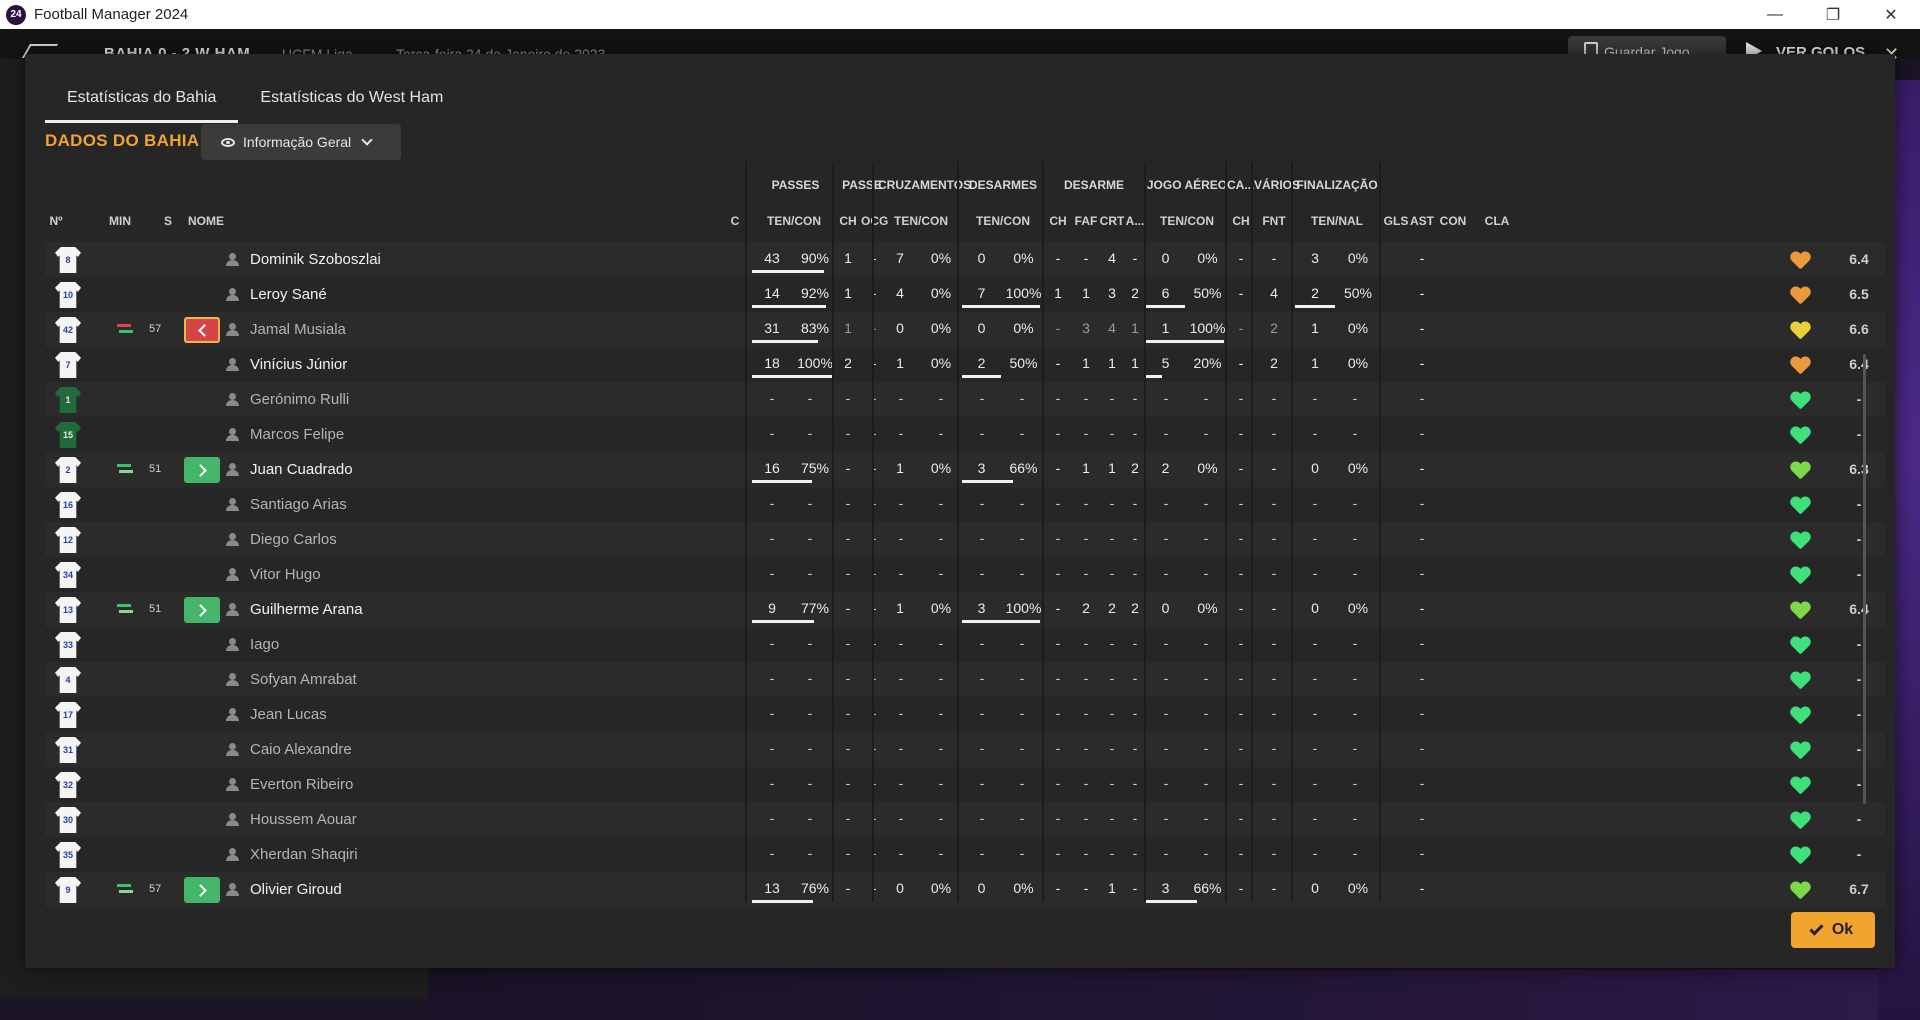 This screenshot has height=1020, width=1920. What do you see at coordinates (965, 434) in the screenshot?
I see `table-row: 15Marcos Felipe--------------------` at bounding box center [965, 434].